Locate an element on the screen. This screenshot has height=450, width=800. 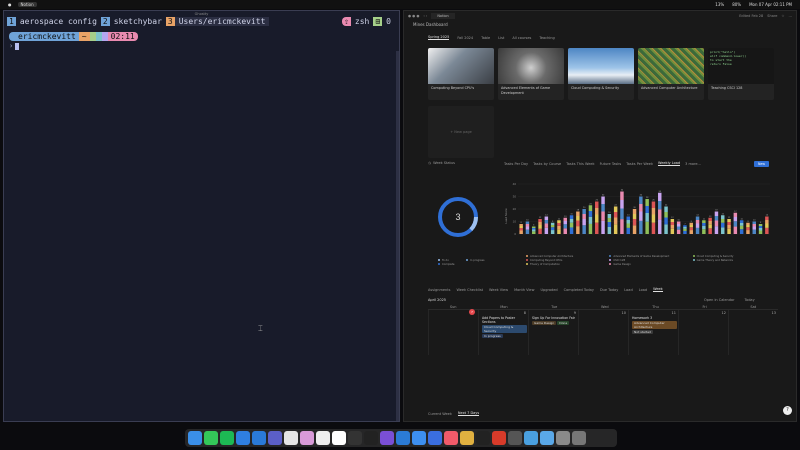
week-status-title: Week Status is located at coordinates (444, 163).